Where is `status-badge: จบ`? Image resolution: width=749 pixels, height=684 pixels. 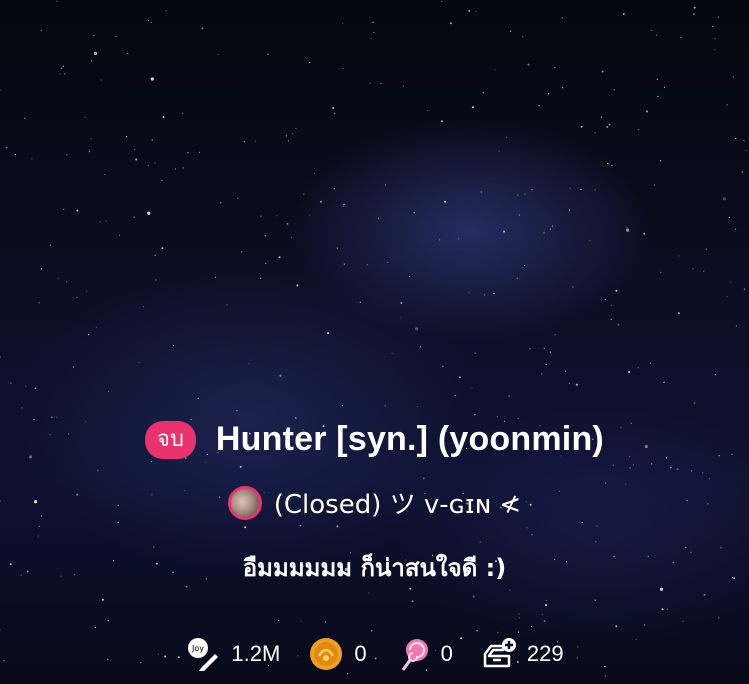
status-badge: จบ is located at coordinates (170, 439).